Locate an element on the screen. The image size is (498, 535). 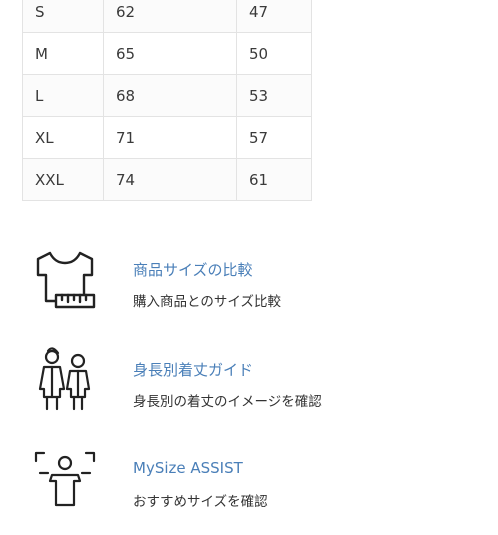
size-cell: M is located at coordinates (63, 53).